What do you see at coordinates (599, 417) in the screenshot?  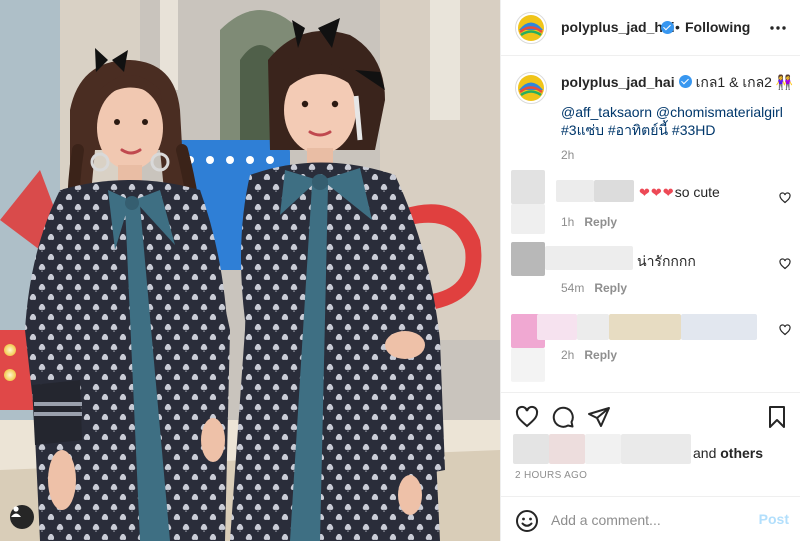 I see `paper-plane-icon` at bounding box center [599, 417].